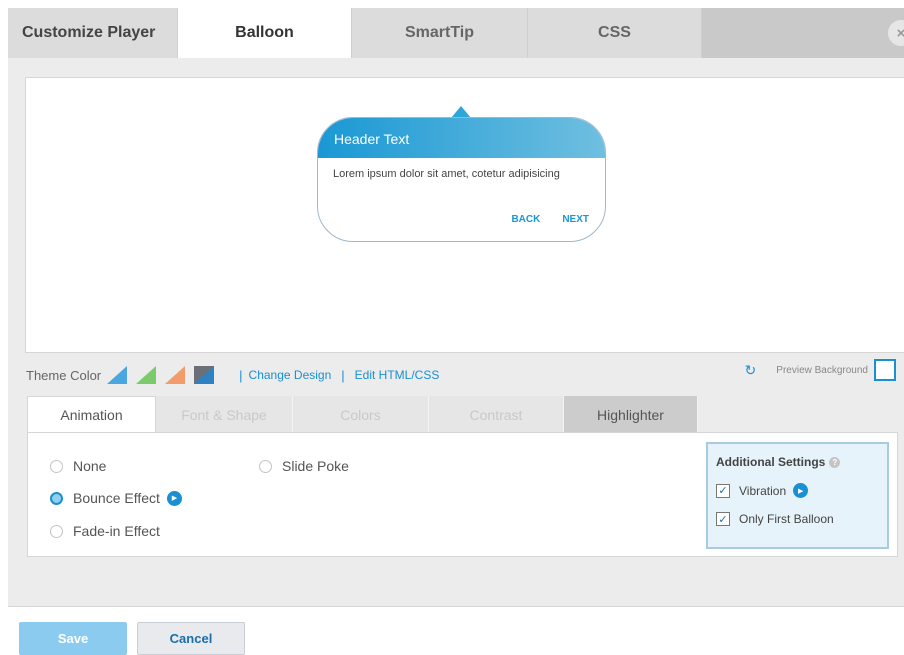 The width and height of the screenshot is (904, 655). Describe the element at coordinates (117, 375) in the screenshot. I see `theme-swatch-blue` at that location.